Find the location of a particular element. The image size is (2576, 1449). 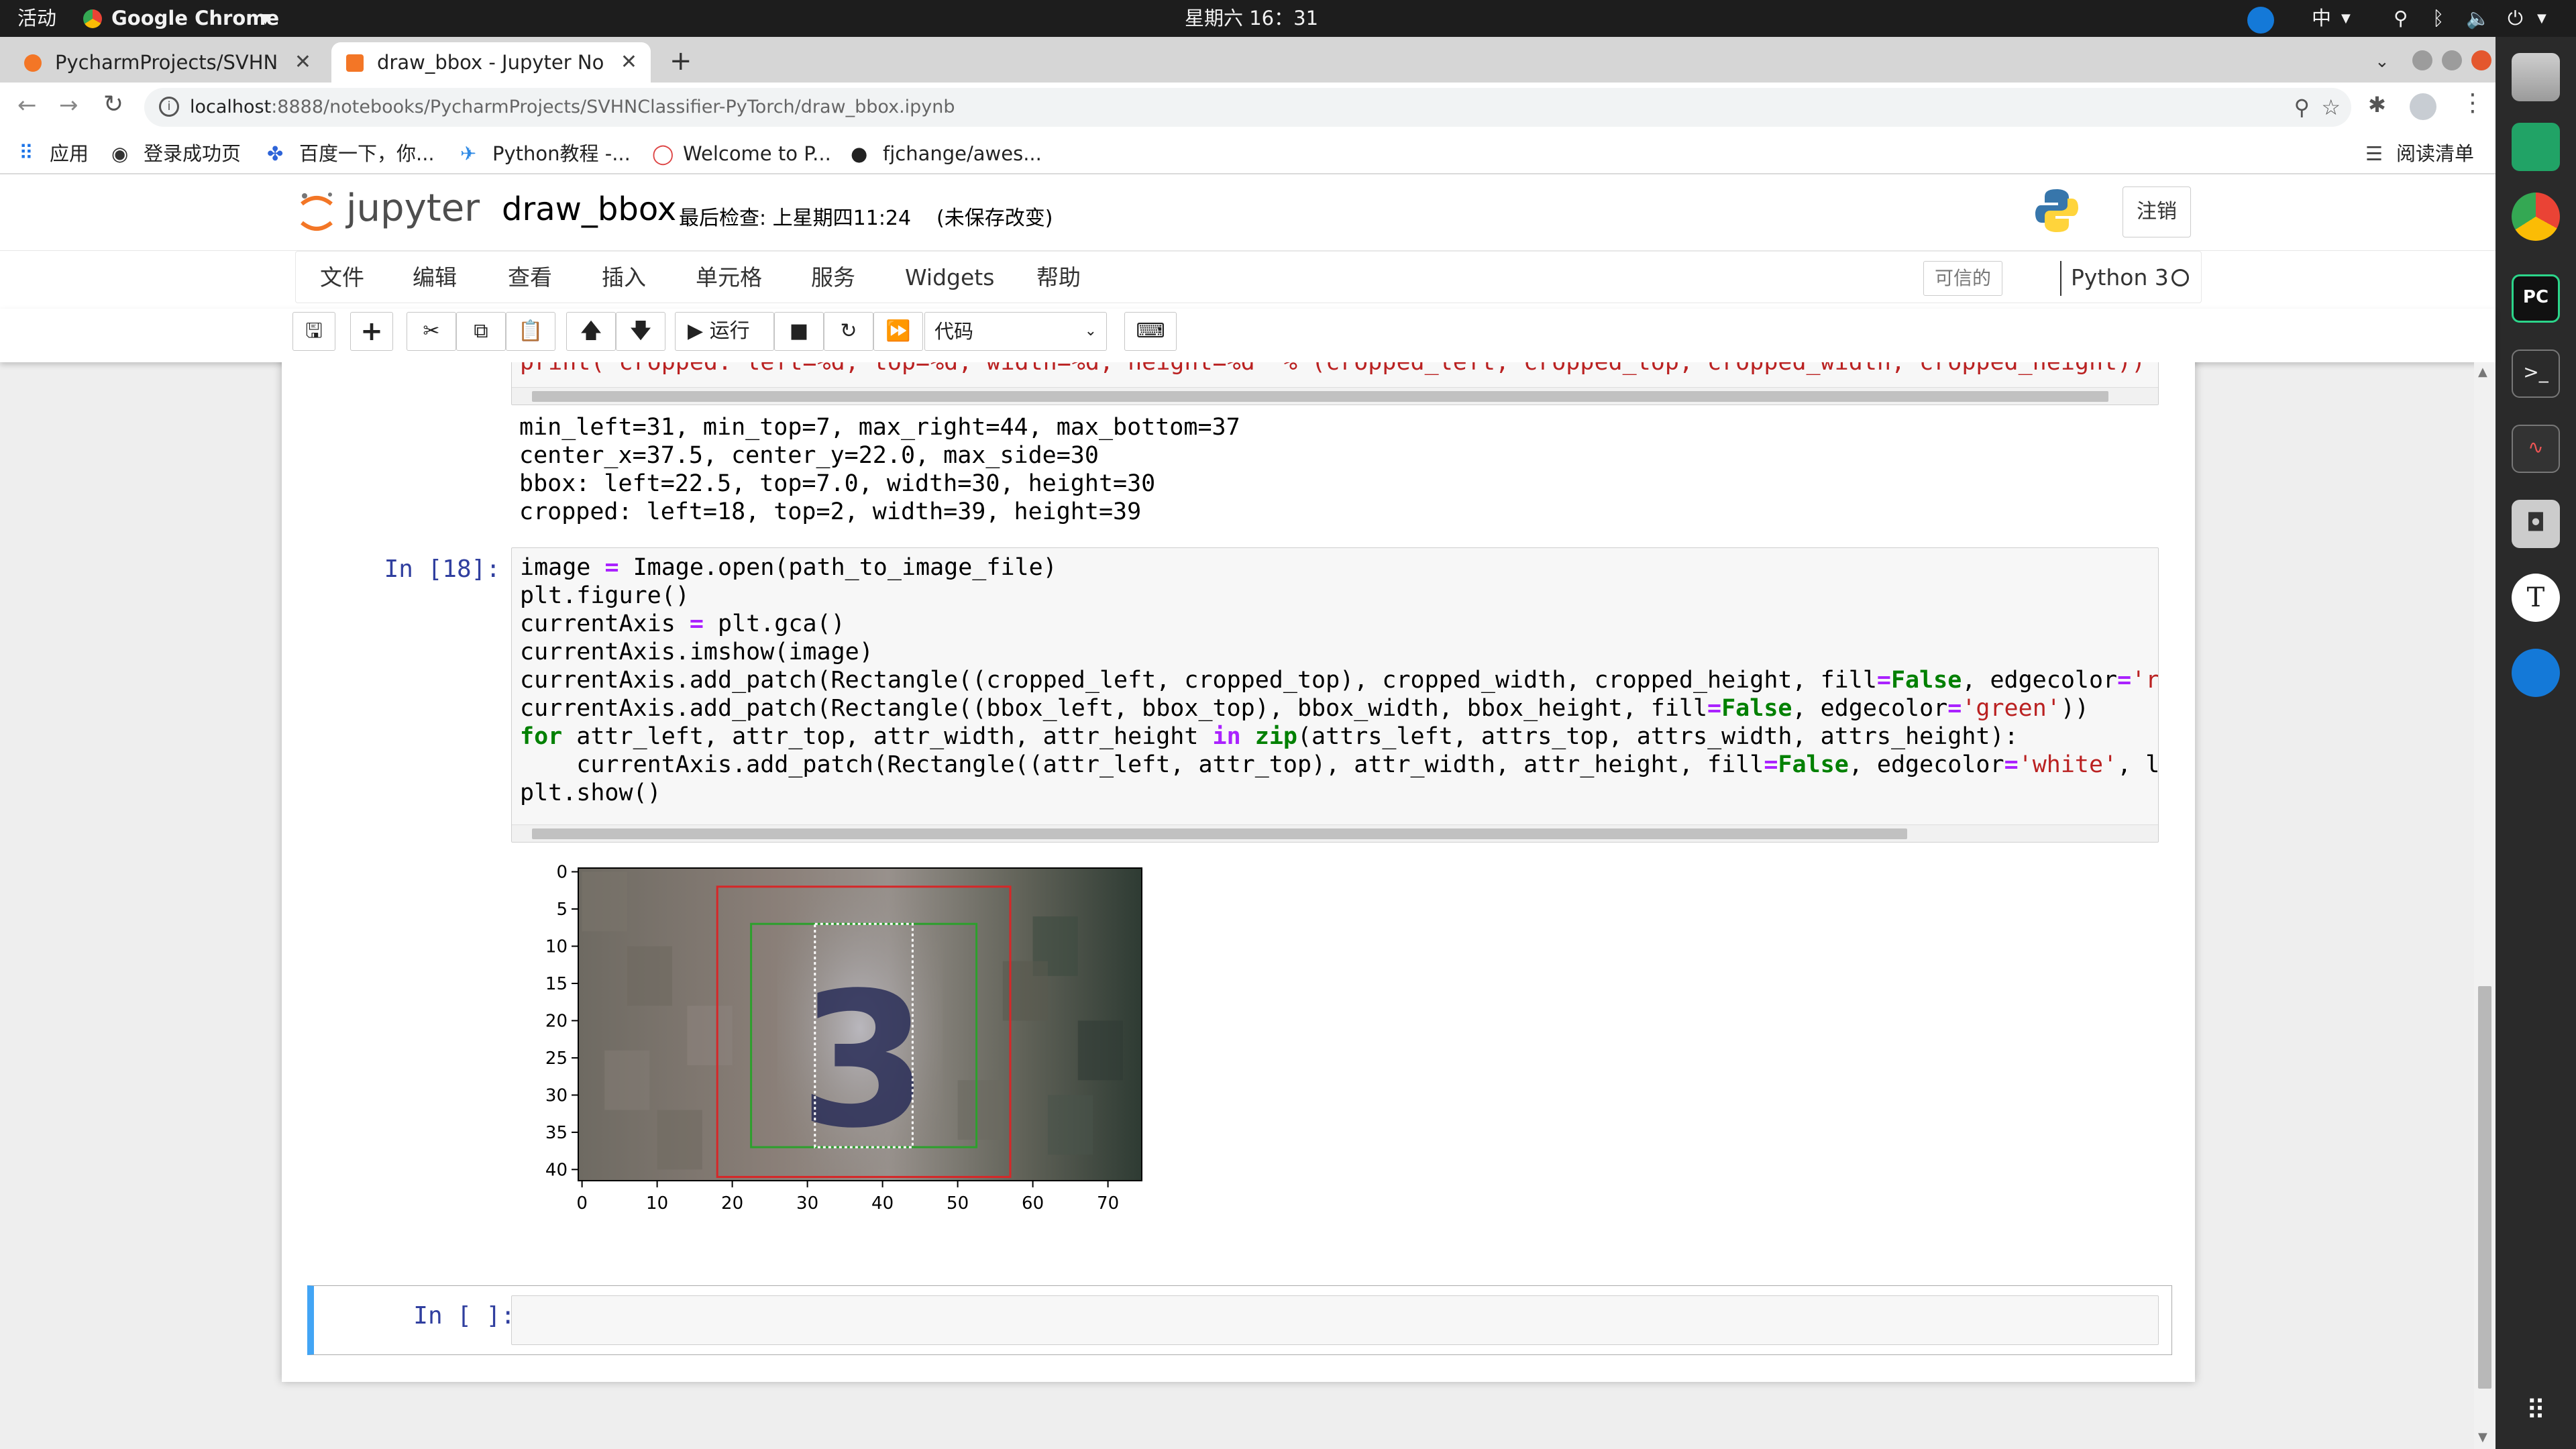

tab-pycharm: PycharmProjects/SVHNCl ✕ is located at coordinates (167, 62).